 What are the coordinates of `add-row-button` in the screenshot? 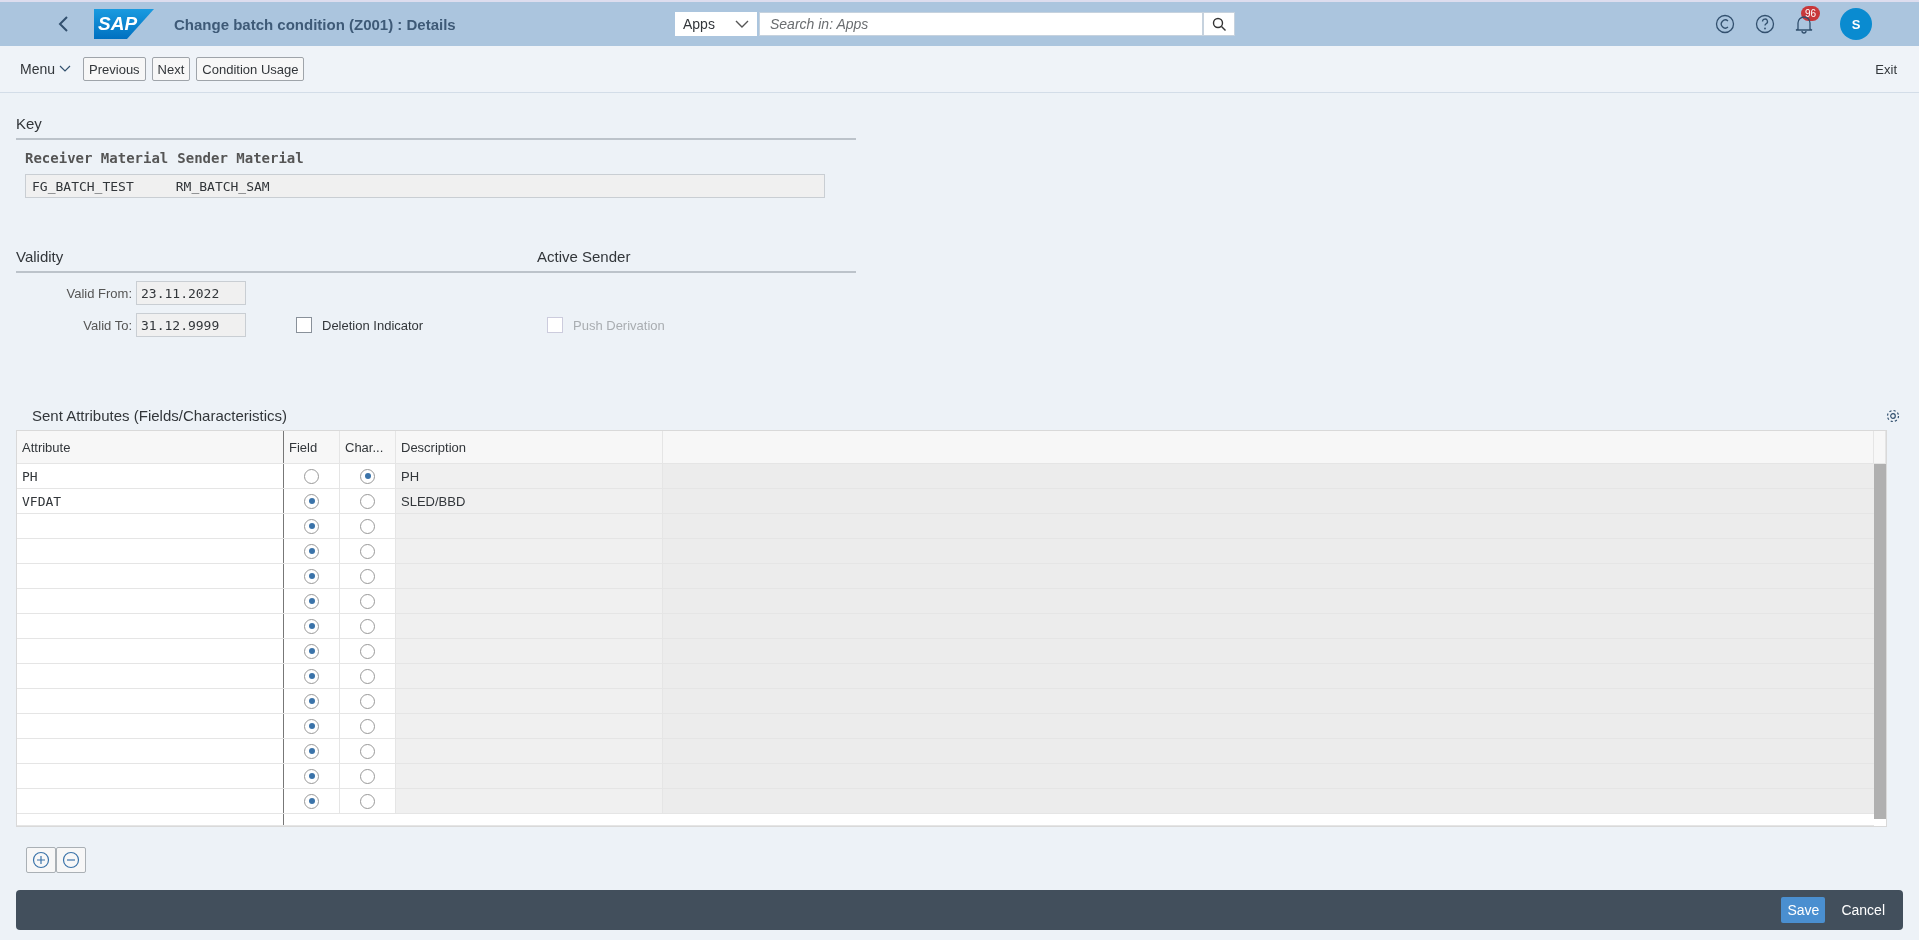 It's located at (41, 860).